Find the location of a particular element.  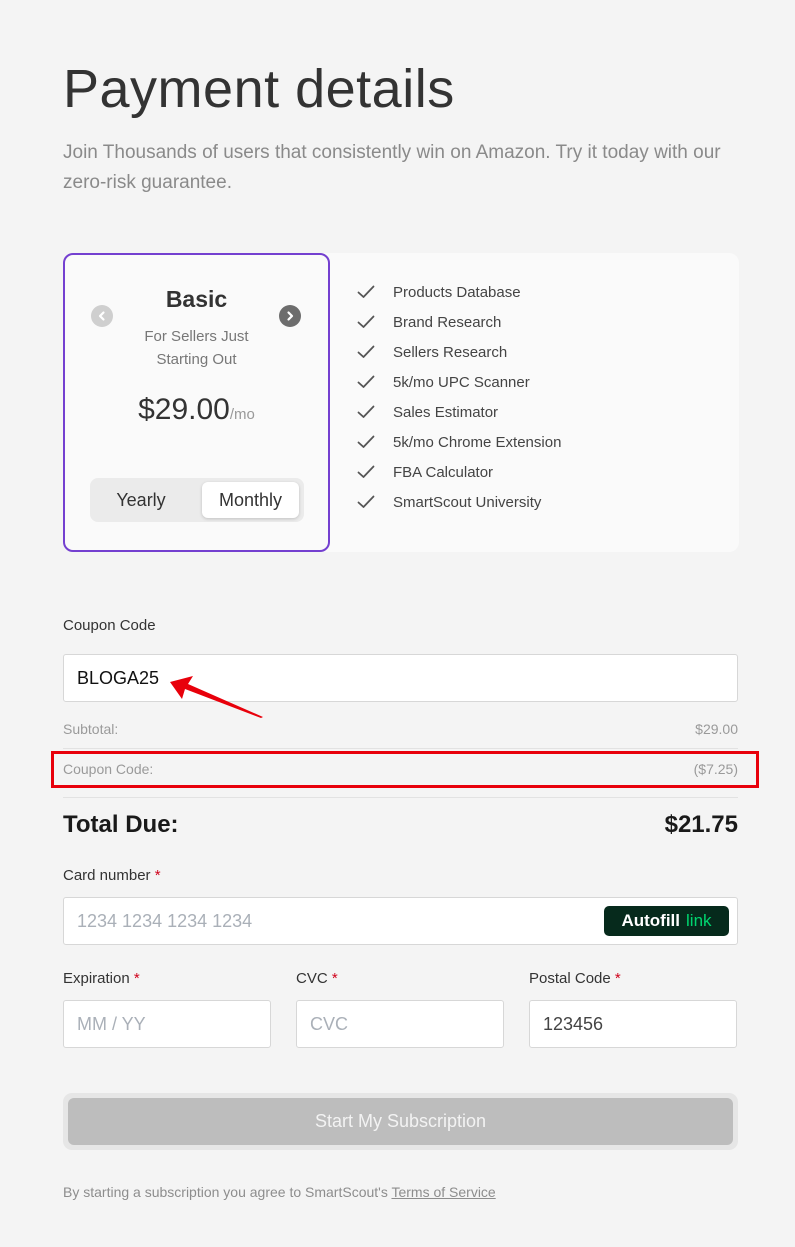

postal-code-label-text: Postal Code is located at coordinates (570, 978).